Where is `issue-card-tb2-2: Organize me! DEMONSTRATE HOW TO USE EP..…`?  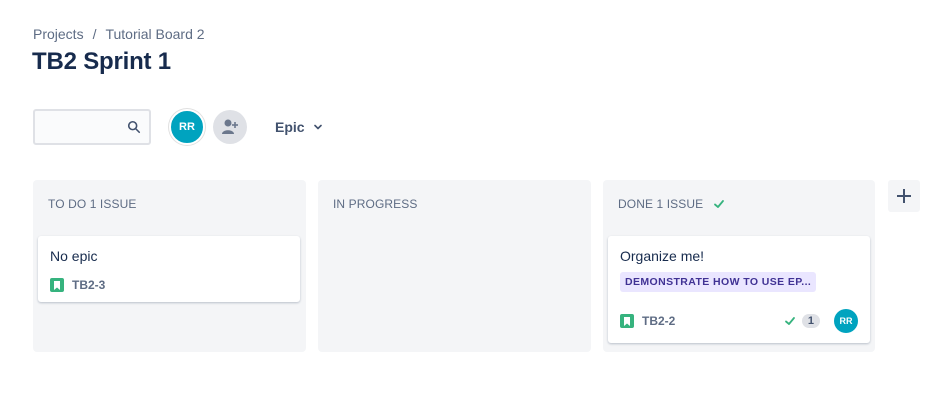 issue-card-tb2-2: Organize me! DEMONSTRATE HOW TO USE EP..… is located at coordinates (739, 289).